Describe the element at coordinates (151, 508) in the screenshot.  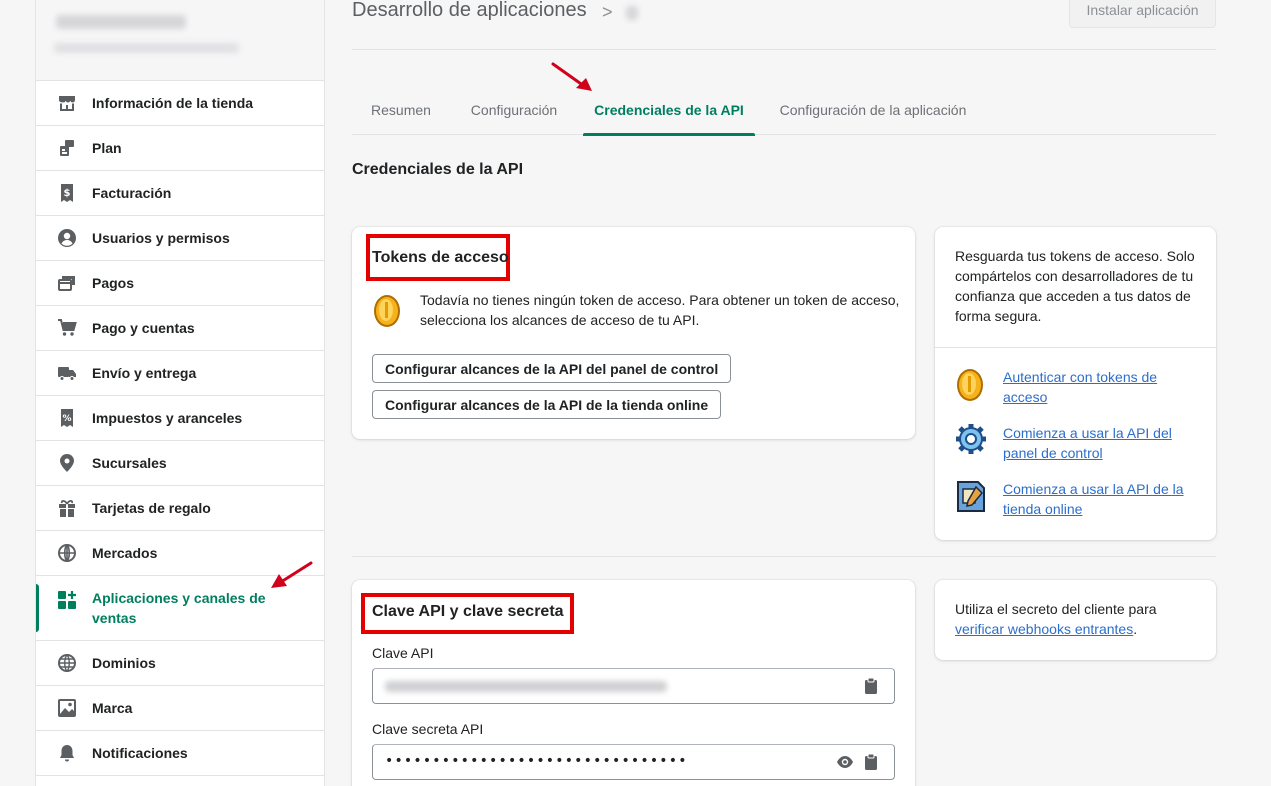
I see `sidebar-item-label: Tarjetas de regalo` at that location.